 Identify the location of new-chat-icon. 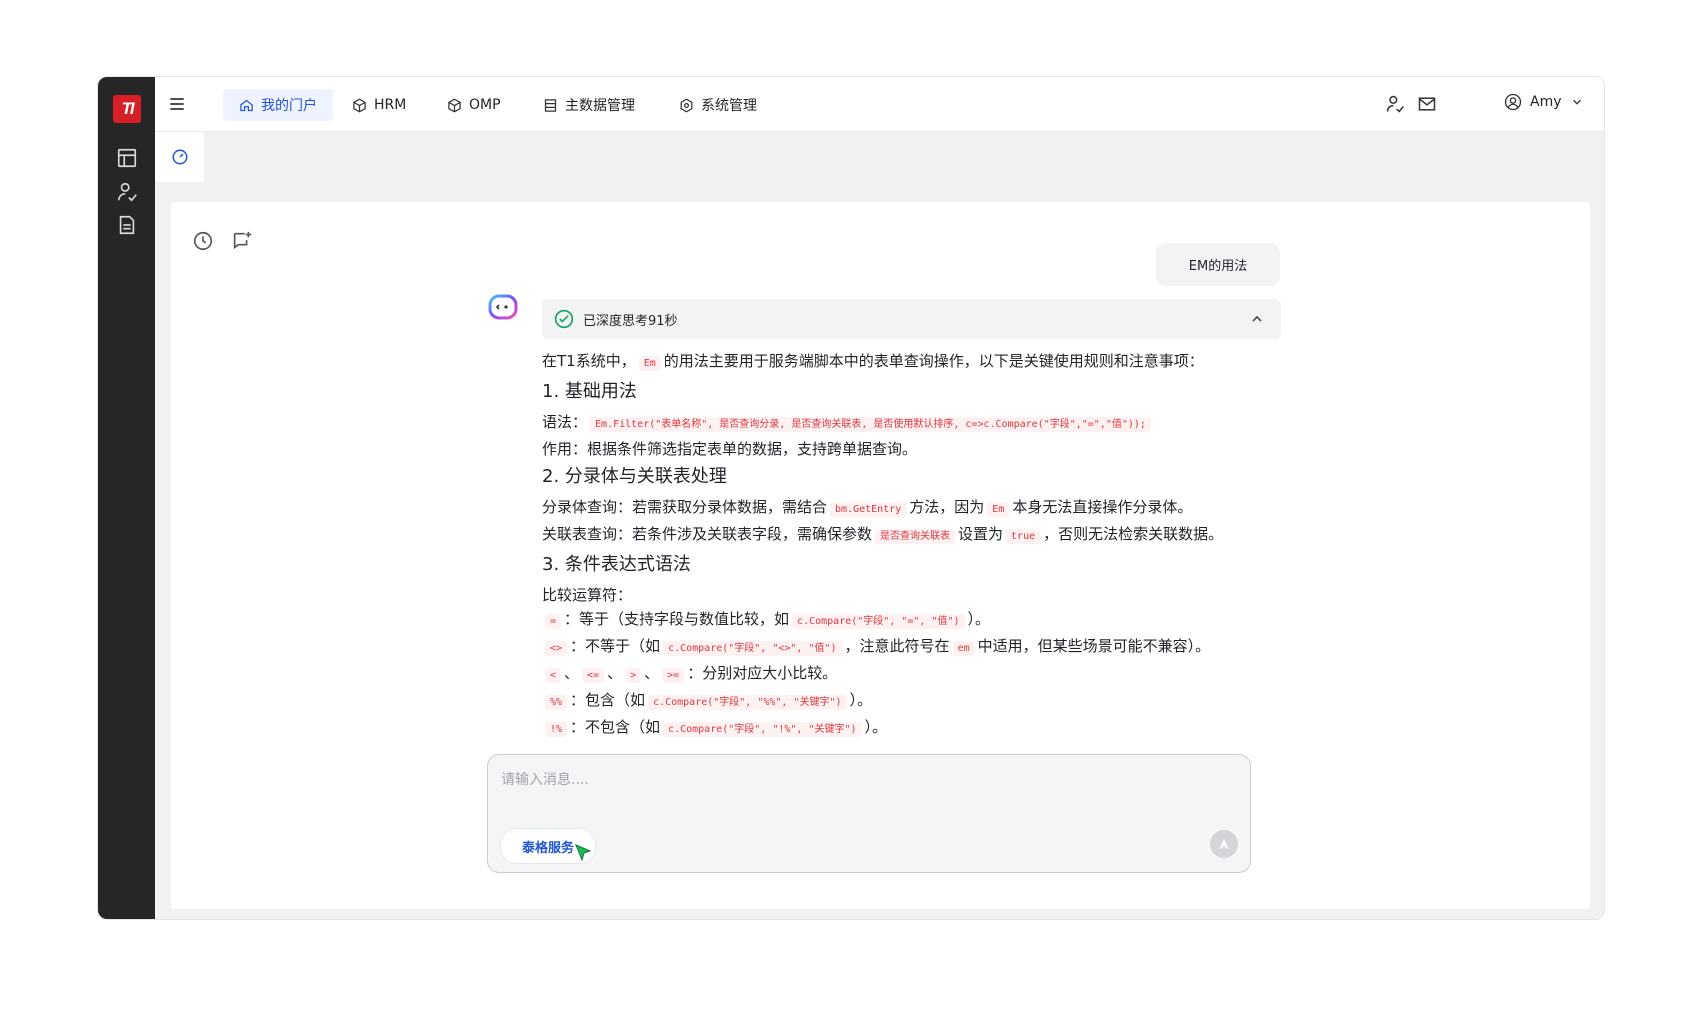
(242, 241).